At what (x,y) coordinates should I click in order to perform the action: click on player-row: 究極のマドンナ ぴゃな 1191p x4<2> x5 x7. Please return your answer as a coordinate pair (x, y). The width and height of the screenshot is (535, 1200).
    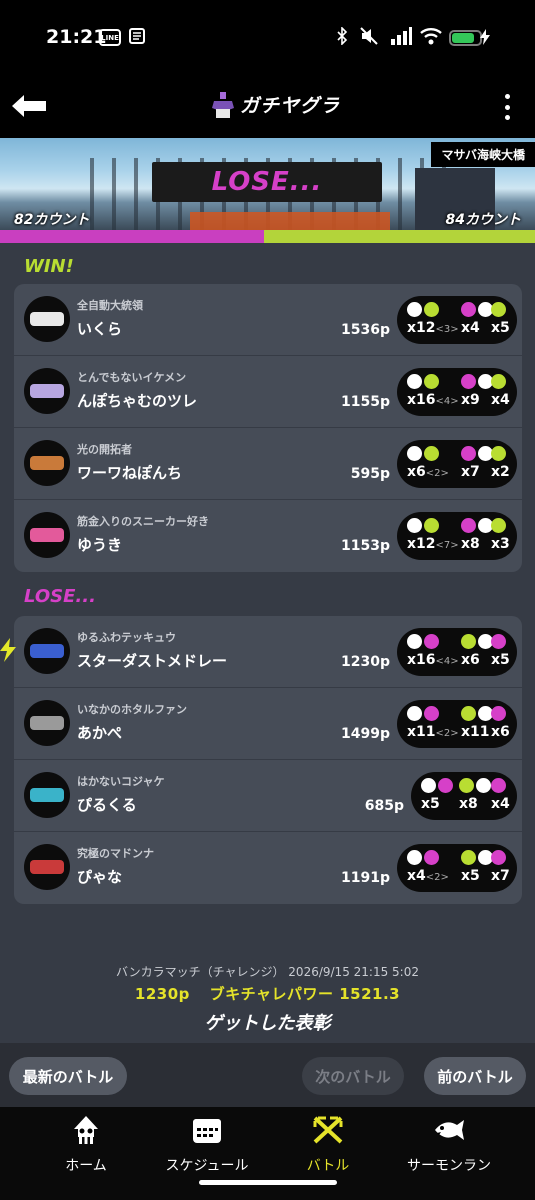
    Looking at the image, I should click on (268, 868).